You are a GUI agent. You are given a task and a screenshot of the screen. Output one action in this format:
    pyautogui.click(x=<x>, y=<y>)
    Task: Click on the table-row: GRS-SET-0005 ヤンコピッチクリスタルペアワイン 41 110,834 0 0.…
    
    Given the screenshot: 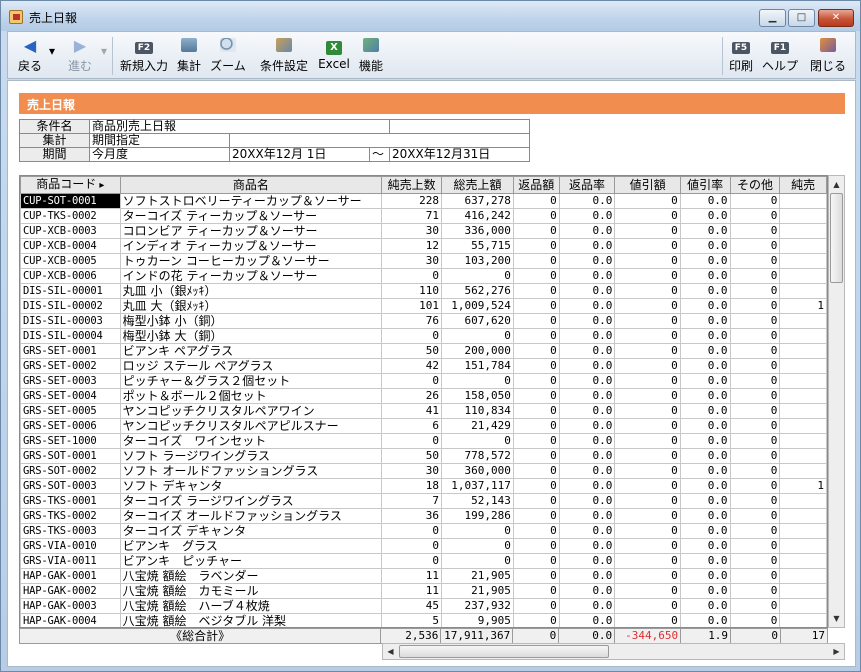 What is the action you would take?
    pyautogui.click(x=423, y=411)
    